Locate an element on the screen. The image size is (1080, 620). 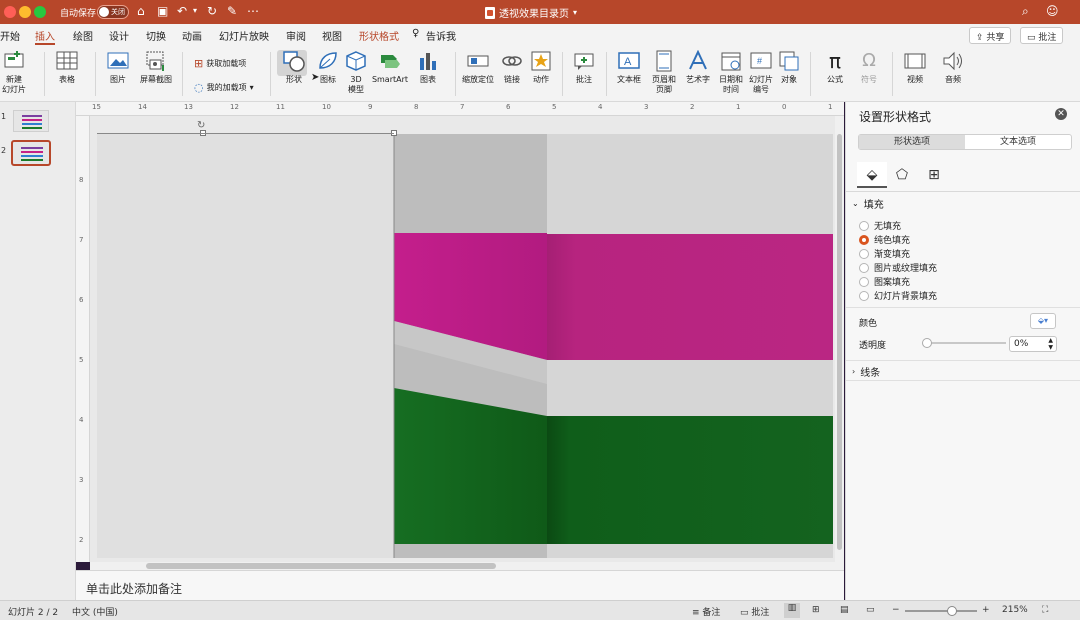
chart-button: 图表 is located at coordinates (428, 67).